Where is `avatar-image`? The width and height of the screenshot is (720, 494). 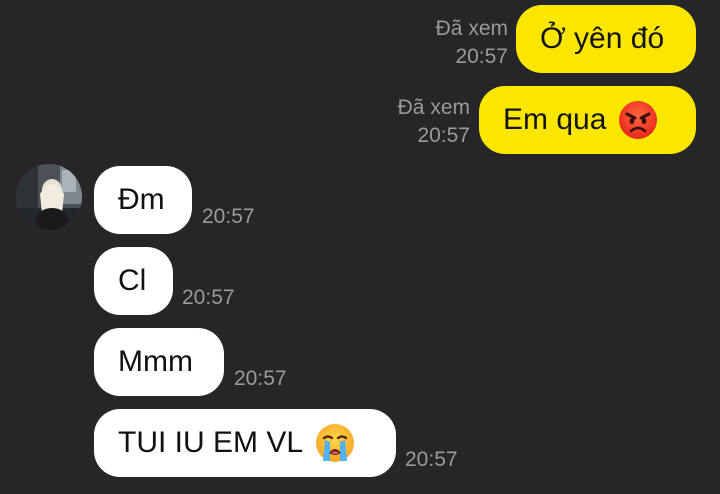 avatar-image is located at coordinates (49, 197).